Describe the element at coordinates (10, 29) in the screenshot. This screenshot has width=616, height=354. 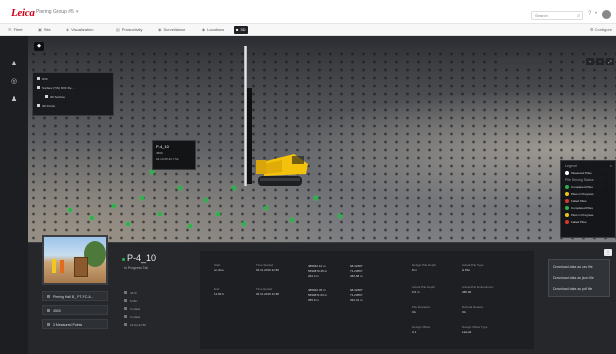
I see `list-icon: ☰` at that location.